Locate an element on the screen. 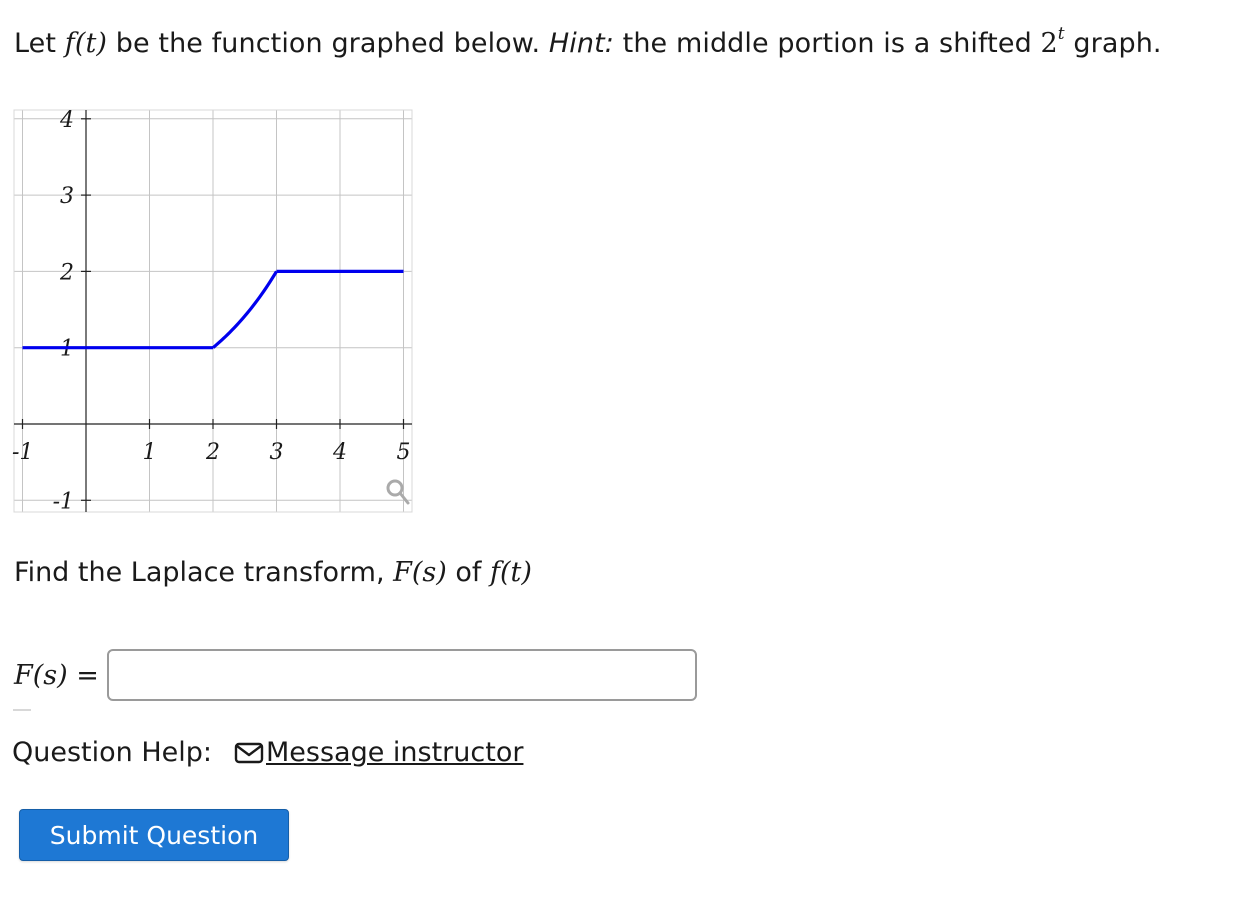 The image size is (1236, 914). question-F: F(s) is located at coordinates (420, 572).